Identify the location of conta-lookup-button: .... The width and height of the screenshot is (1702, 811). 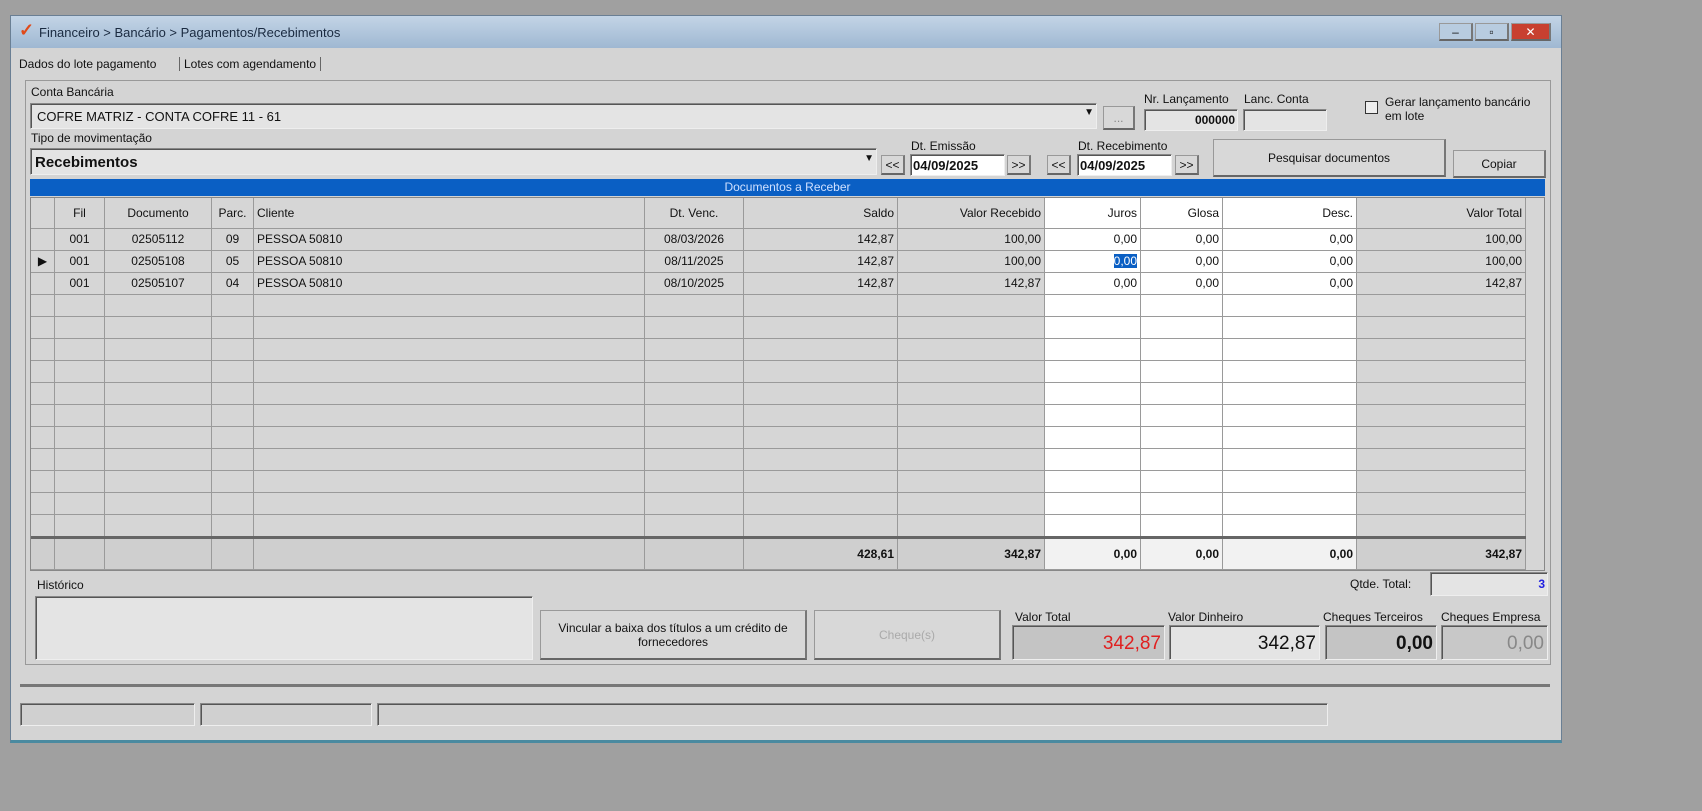
(1119, 118).